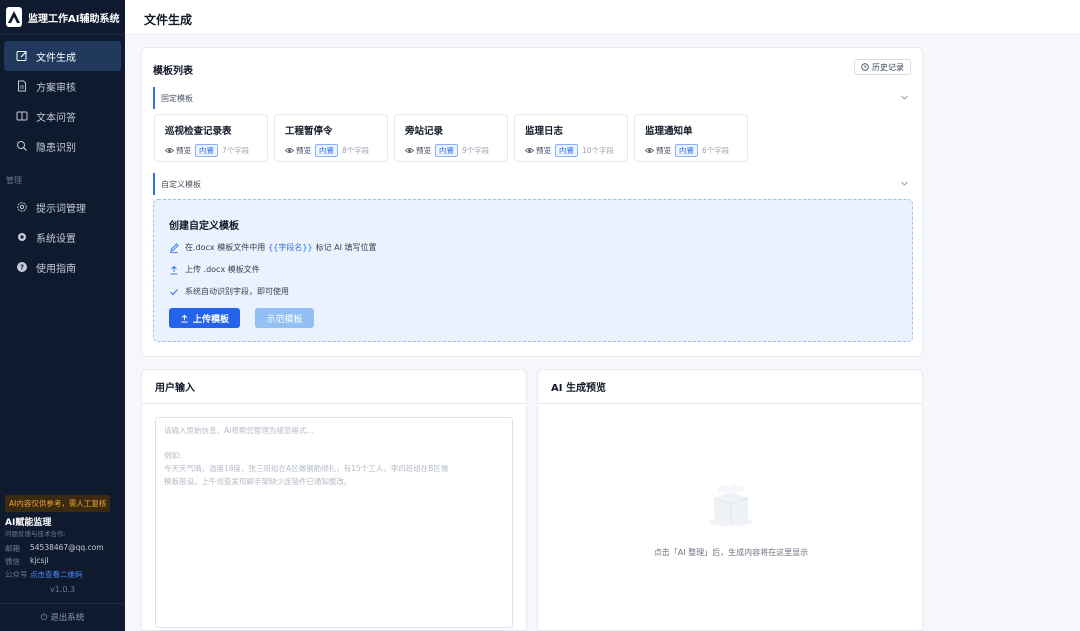  Describe the element at coordinates (730, 387) in the screenshot. I see `ai-preview-title: AI 生成预览` at that location.